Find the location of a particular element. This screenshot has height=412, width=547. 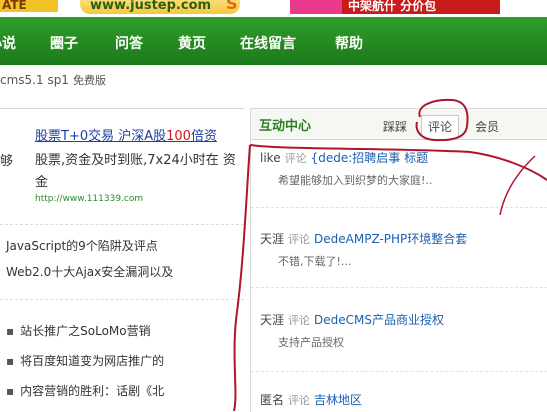

article-link: Web2.0十大Ajax安全漏洞以及 is located at coordinates (89, 271).